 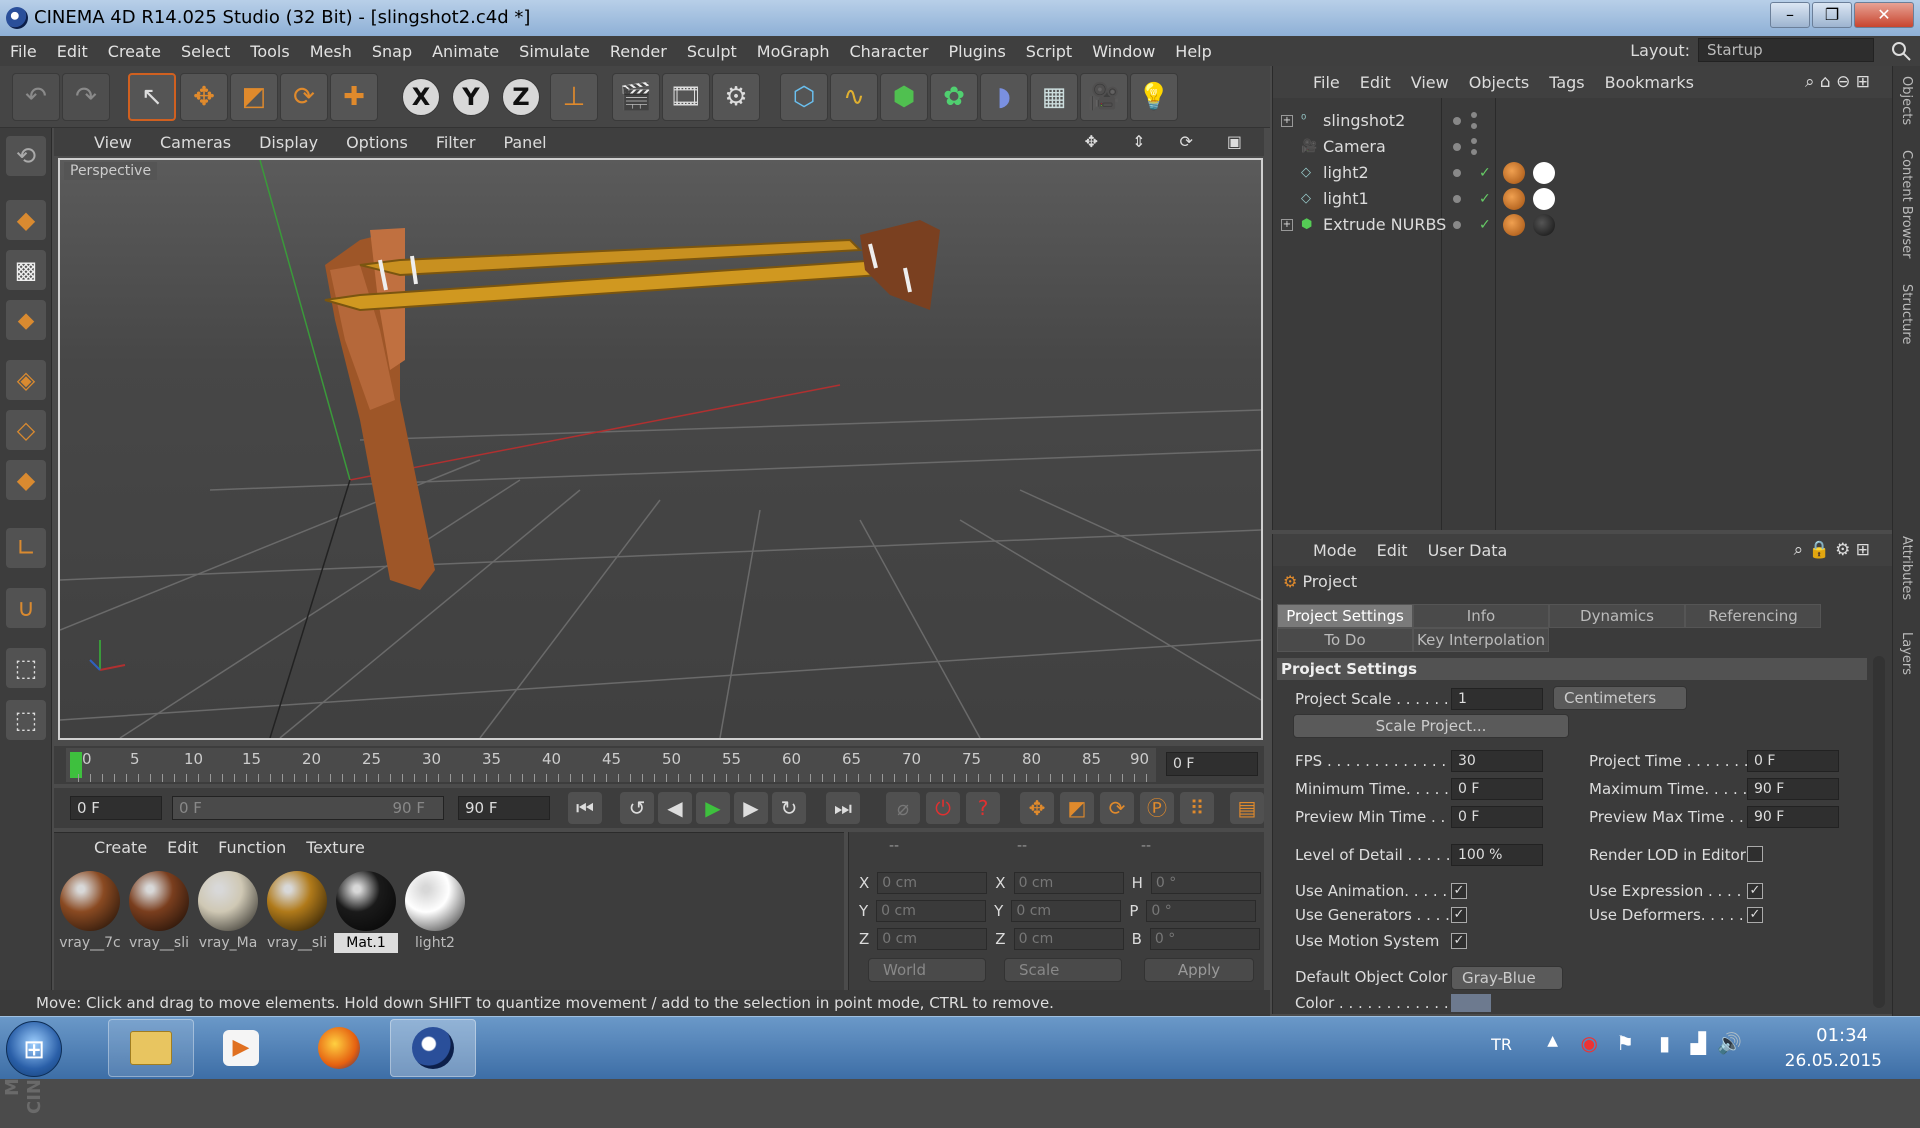 What do you see at coordinates (638, 51) in the screenshot?
I see `menu-render: Render` at bounding box center [638, 51].